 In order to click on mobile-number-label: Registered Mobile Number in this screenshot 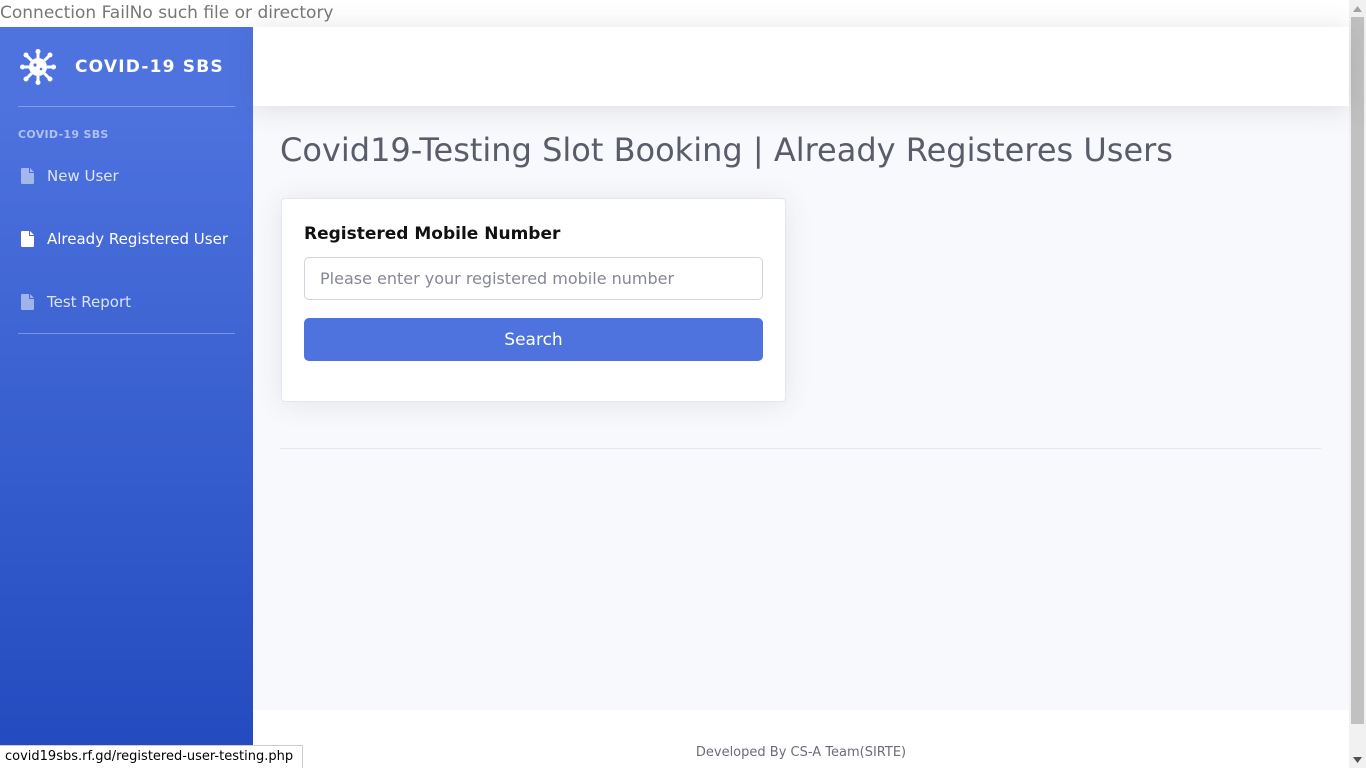, I will do `click(432, 234)`.